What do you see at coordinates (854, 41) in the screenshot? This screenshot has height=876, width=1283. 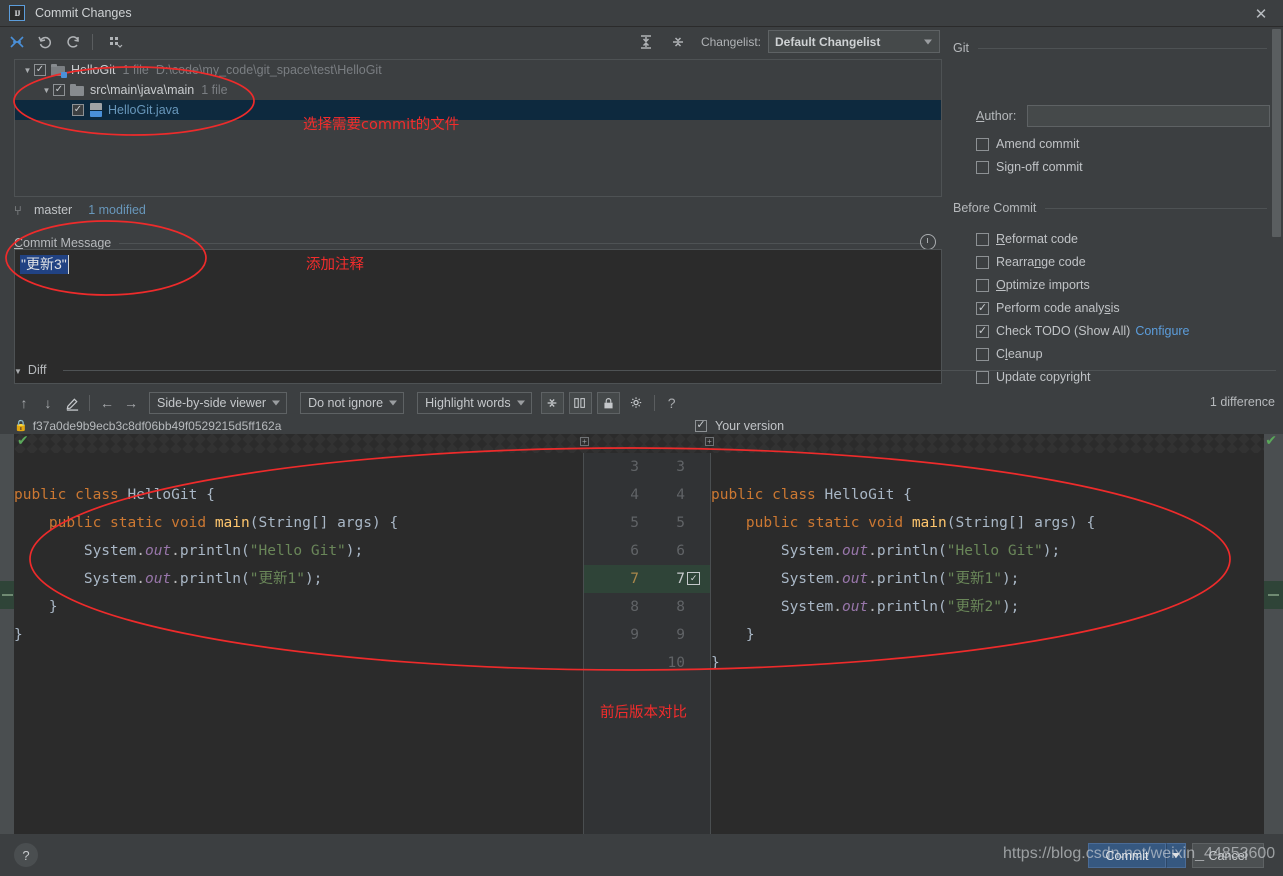 I see `changelist-select: Default Changelist` at bounding box center [854, 41].